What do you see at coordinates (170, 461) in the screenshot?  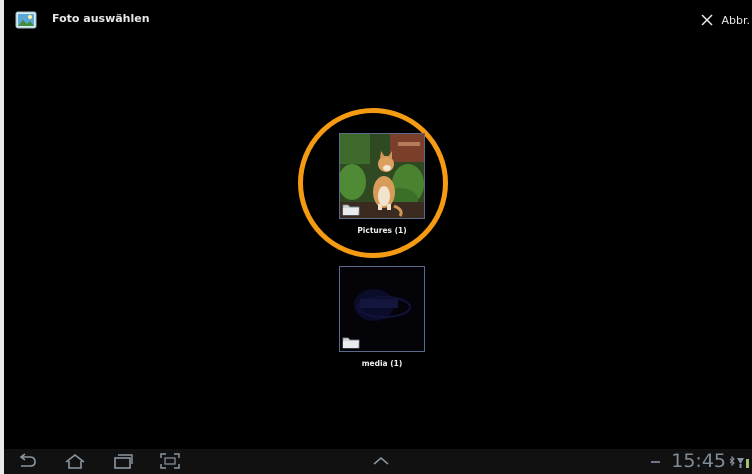 I see `screenshot-icon` at bounding box center [170, 461].